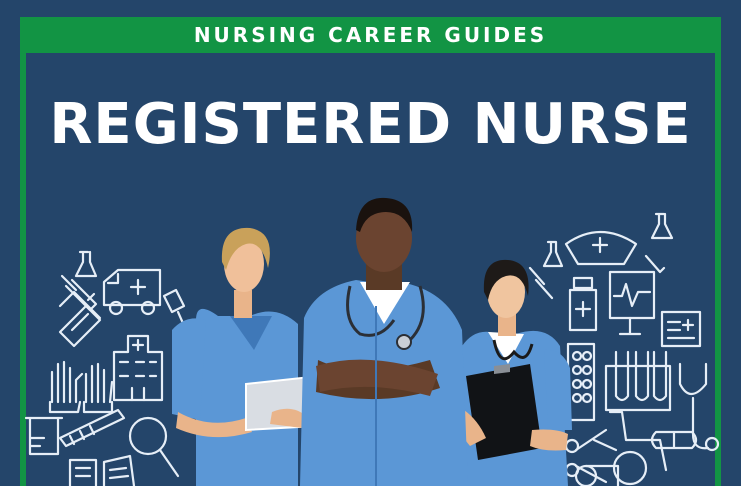  I want to click on heart-monitor-icon, so click(632, 303).